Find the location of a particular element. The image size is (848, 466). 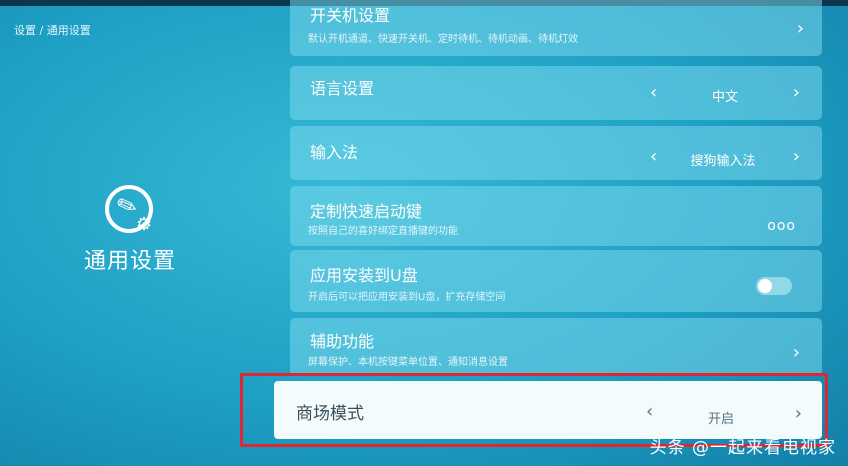

setting-value: 搜狗输入法 is located at coordinates (723, 161).